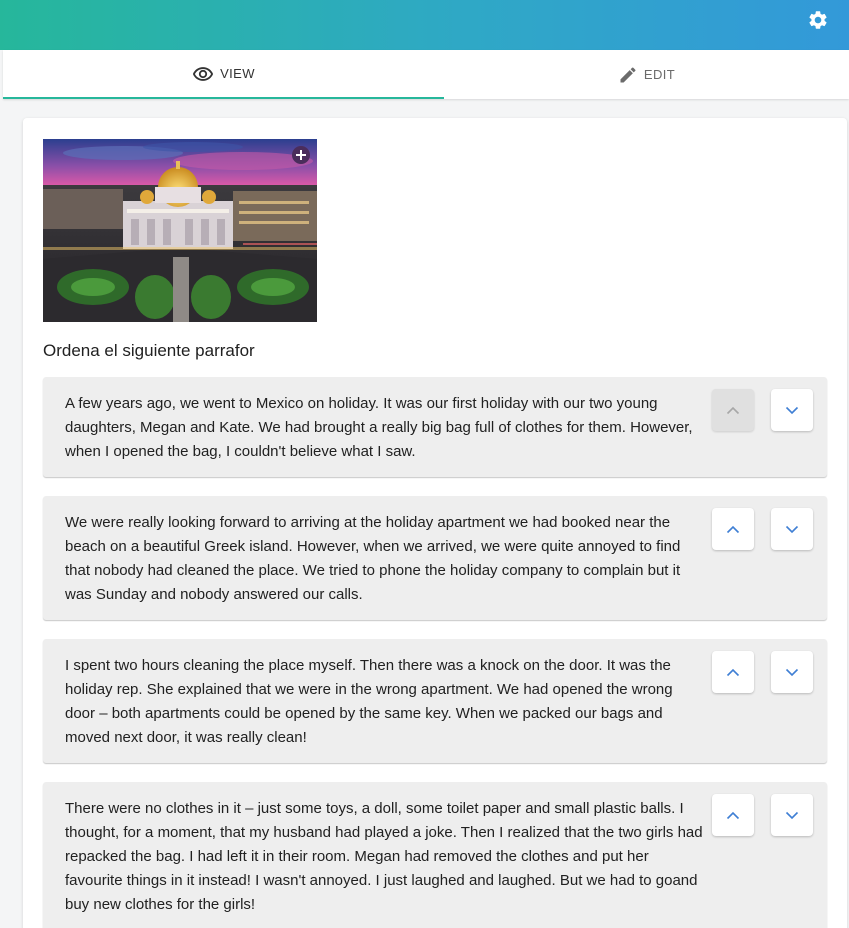 Image resolution: width=849 pixels, height=928 pixels. Describe the element at coordinates (424, 25) in the screenshot. I see `top-app-bar` at that location.